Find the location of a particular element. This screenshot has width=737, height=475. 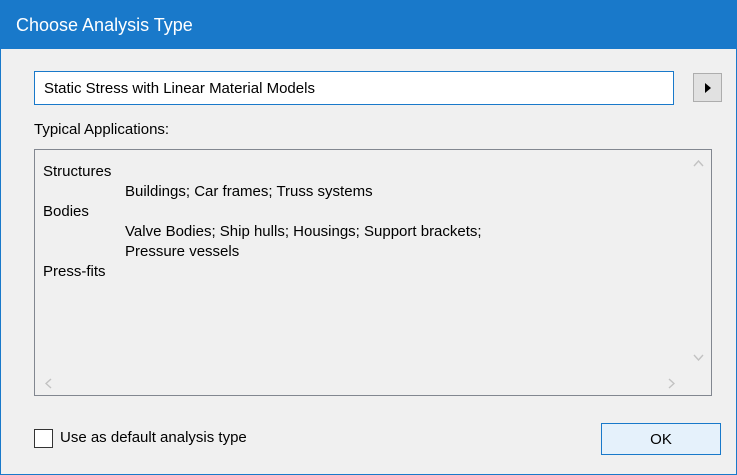

default-analysis-checkbox is located at coordinates (43, 438).